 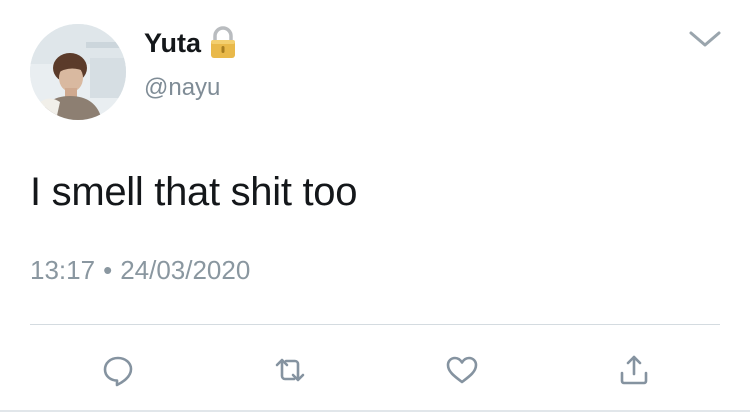 I want to click on like-button, so click(x=462, y=370).